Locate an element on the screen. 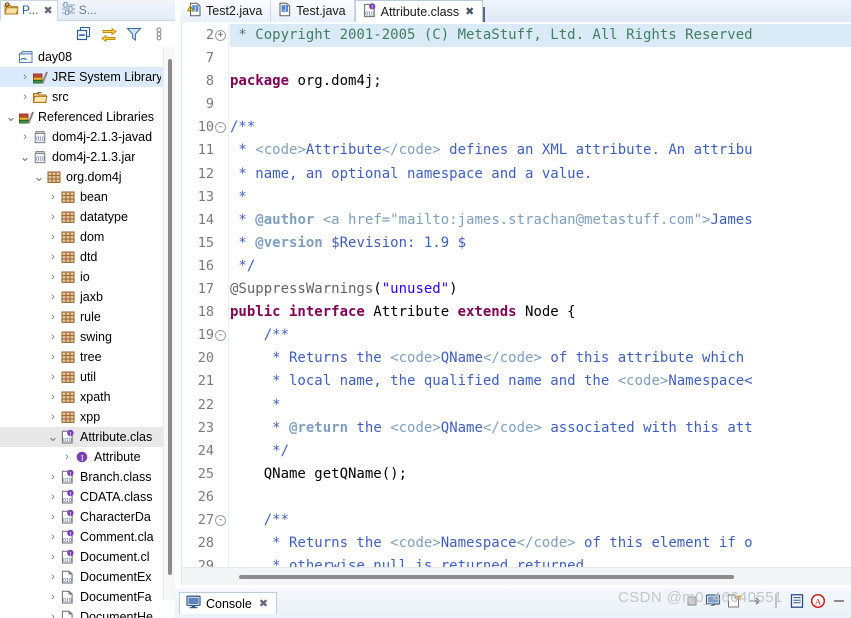  editor-tab-attribute-class: 010 I Attribute.class ✖ is located at coordinates (419, 11).